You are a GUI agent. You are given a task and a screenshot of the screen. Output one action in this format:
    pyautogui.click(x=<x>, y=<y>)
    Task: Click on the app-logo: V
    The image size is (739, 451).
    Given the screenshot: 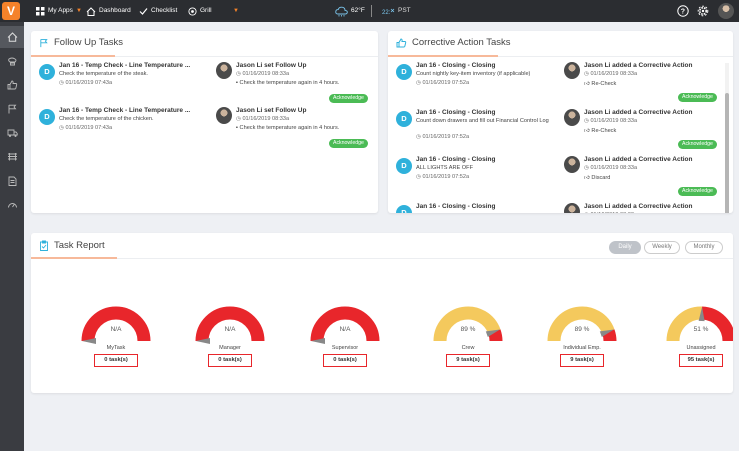 What is the action you would take?
    pyautogui.click(x=11, y=11)
    